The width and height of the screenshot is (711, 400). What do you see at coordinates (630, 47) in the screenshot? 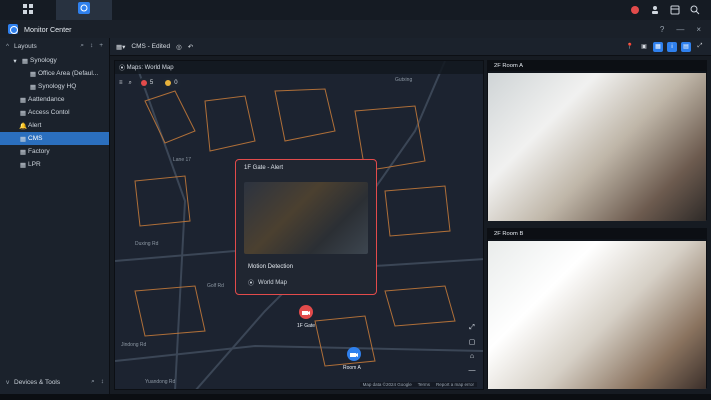
I see `pin-icon: 📍` at bounding box center [630, 47].